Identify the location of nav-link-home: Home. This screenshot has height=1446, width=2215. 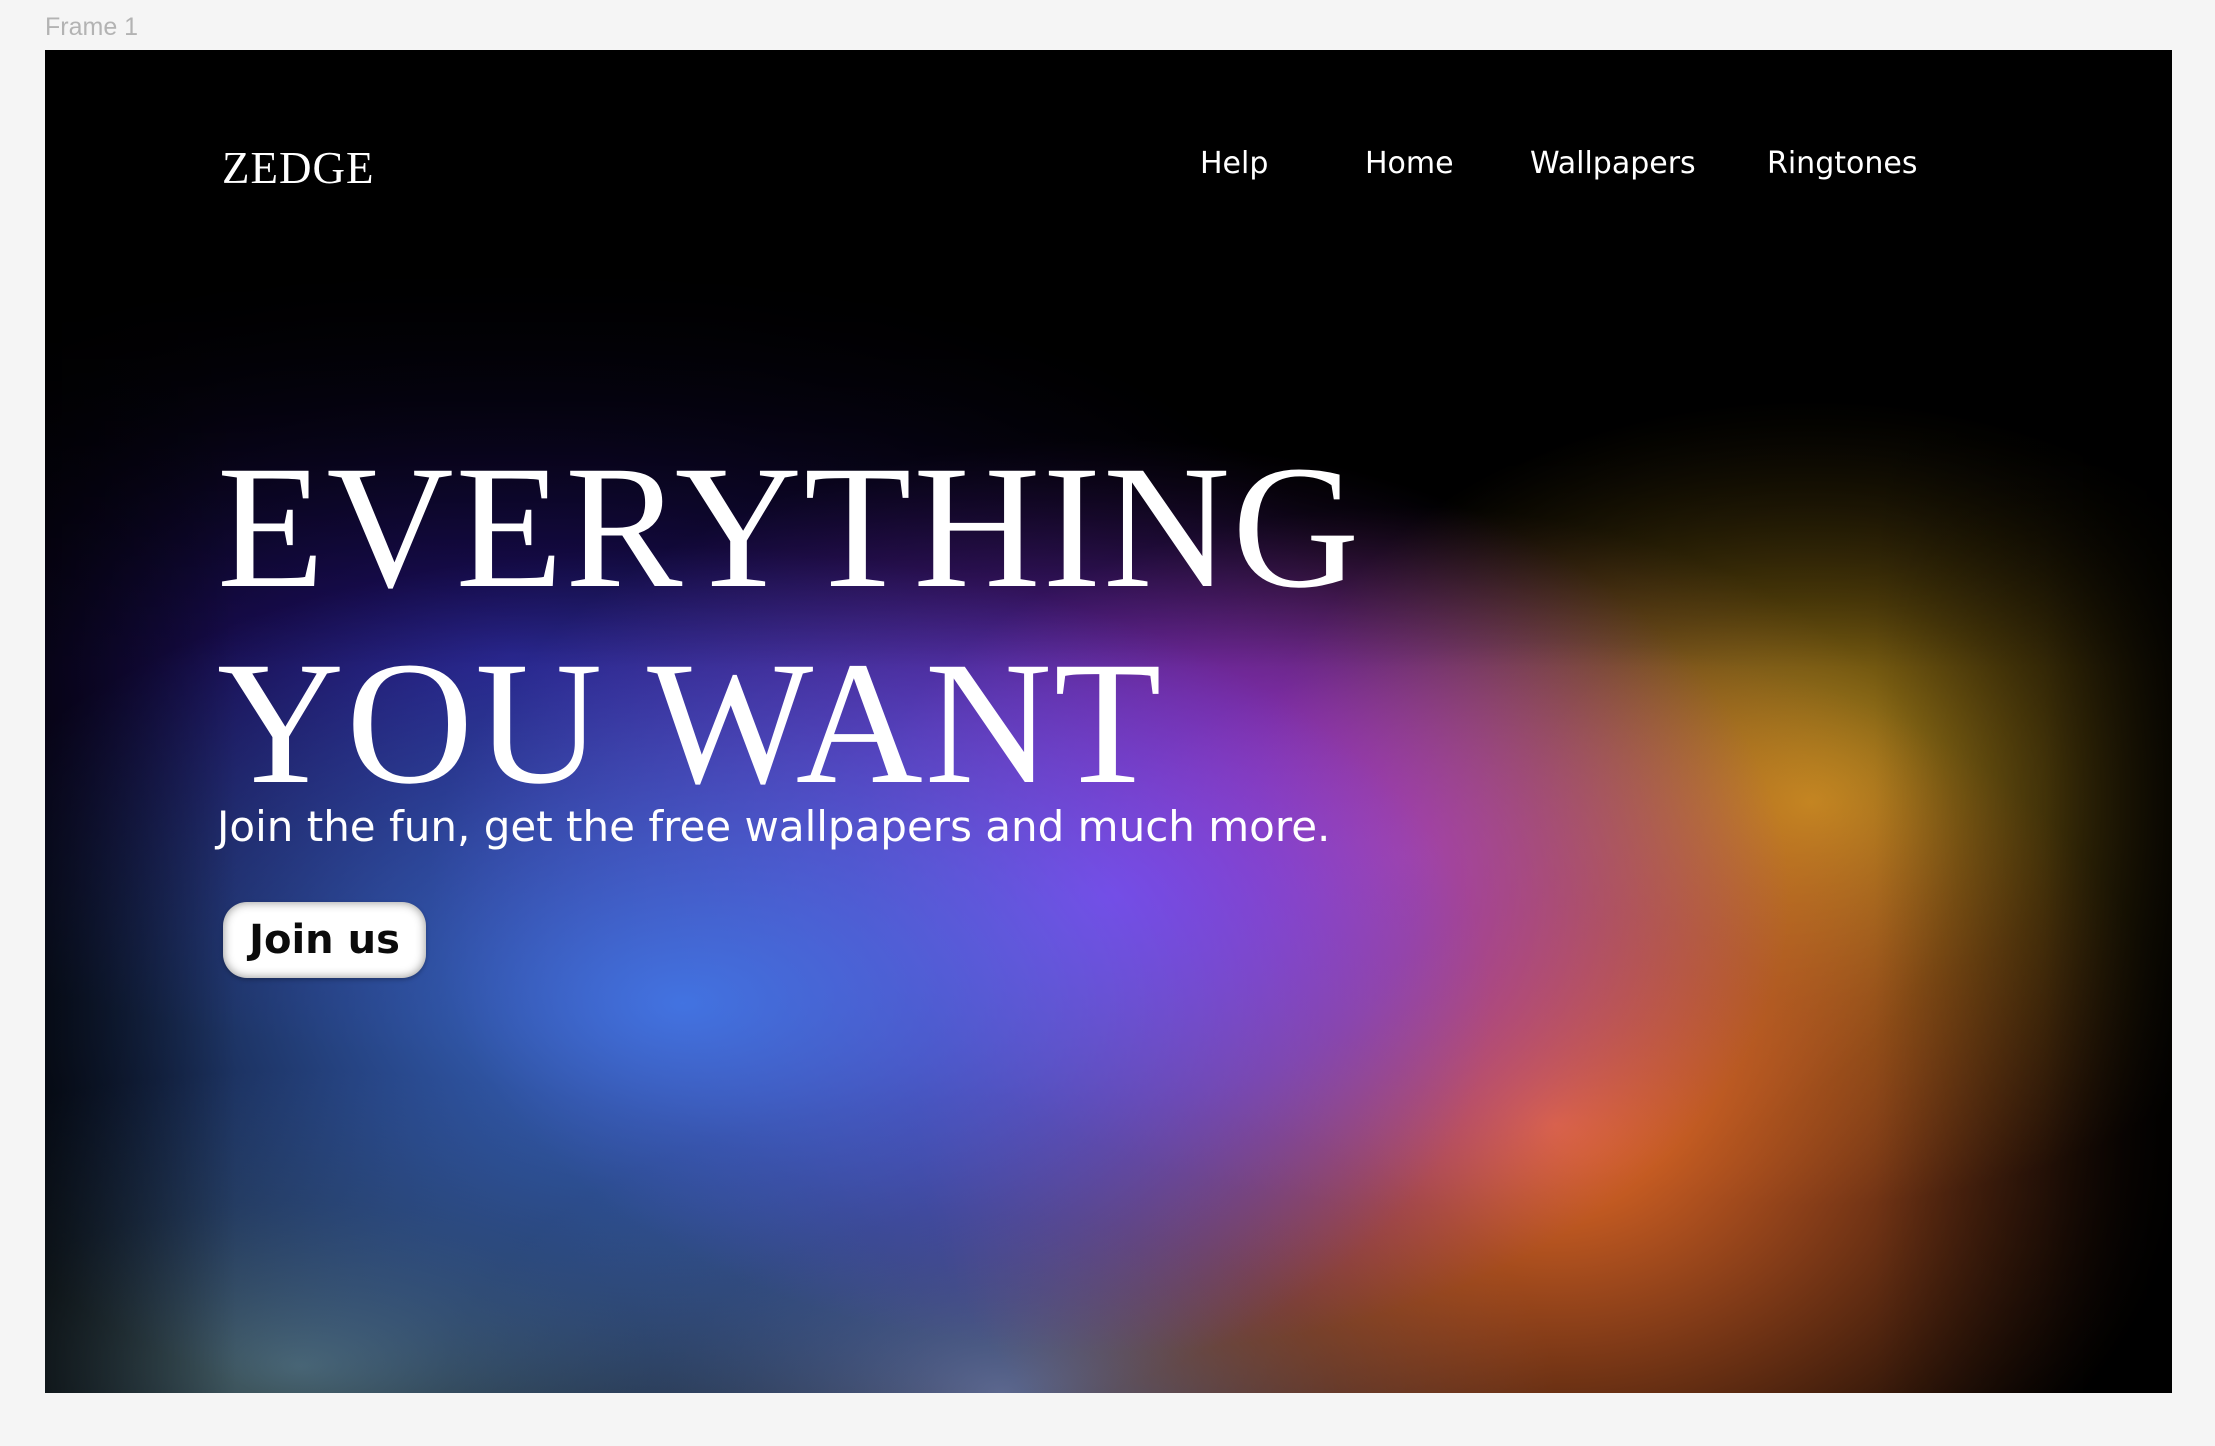
(1409, 164).